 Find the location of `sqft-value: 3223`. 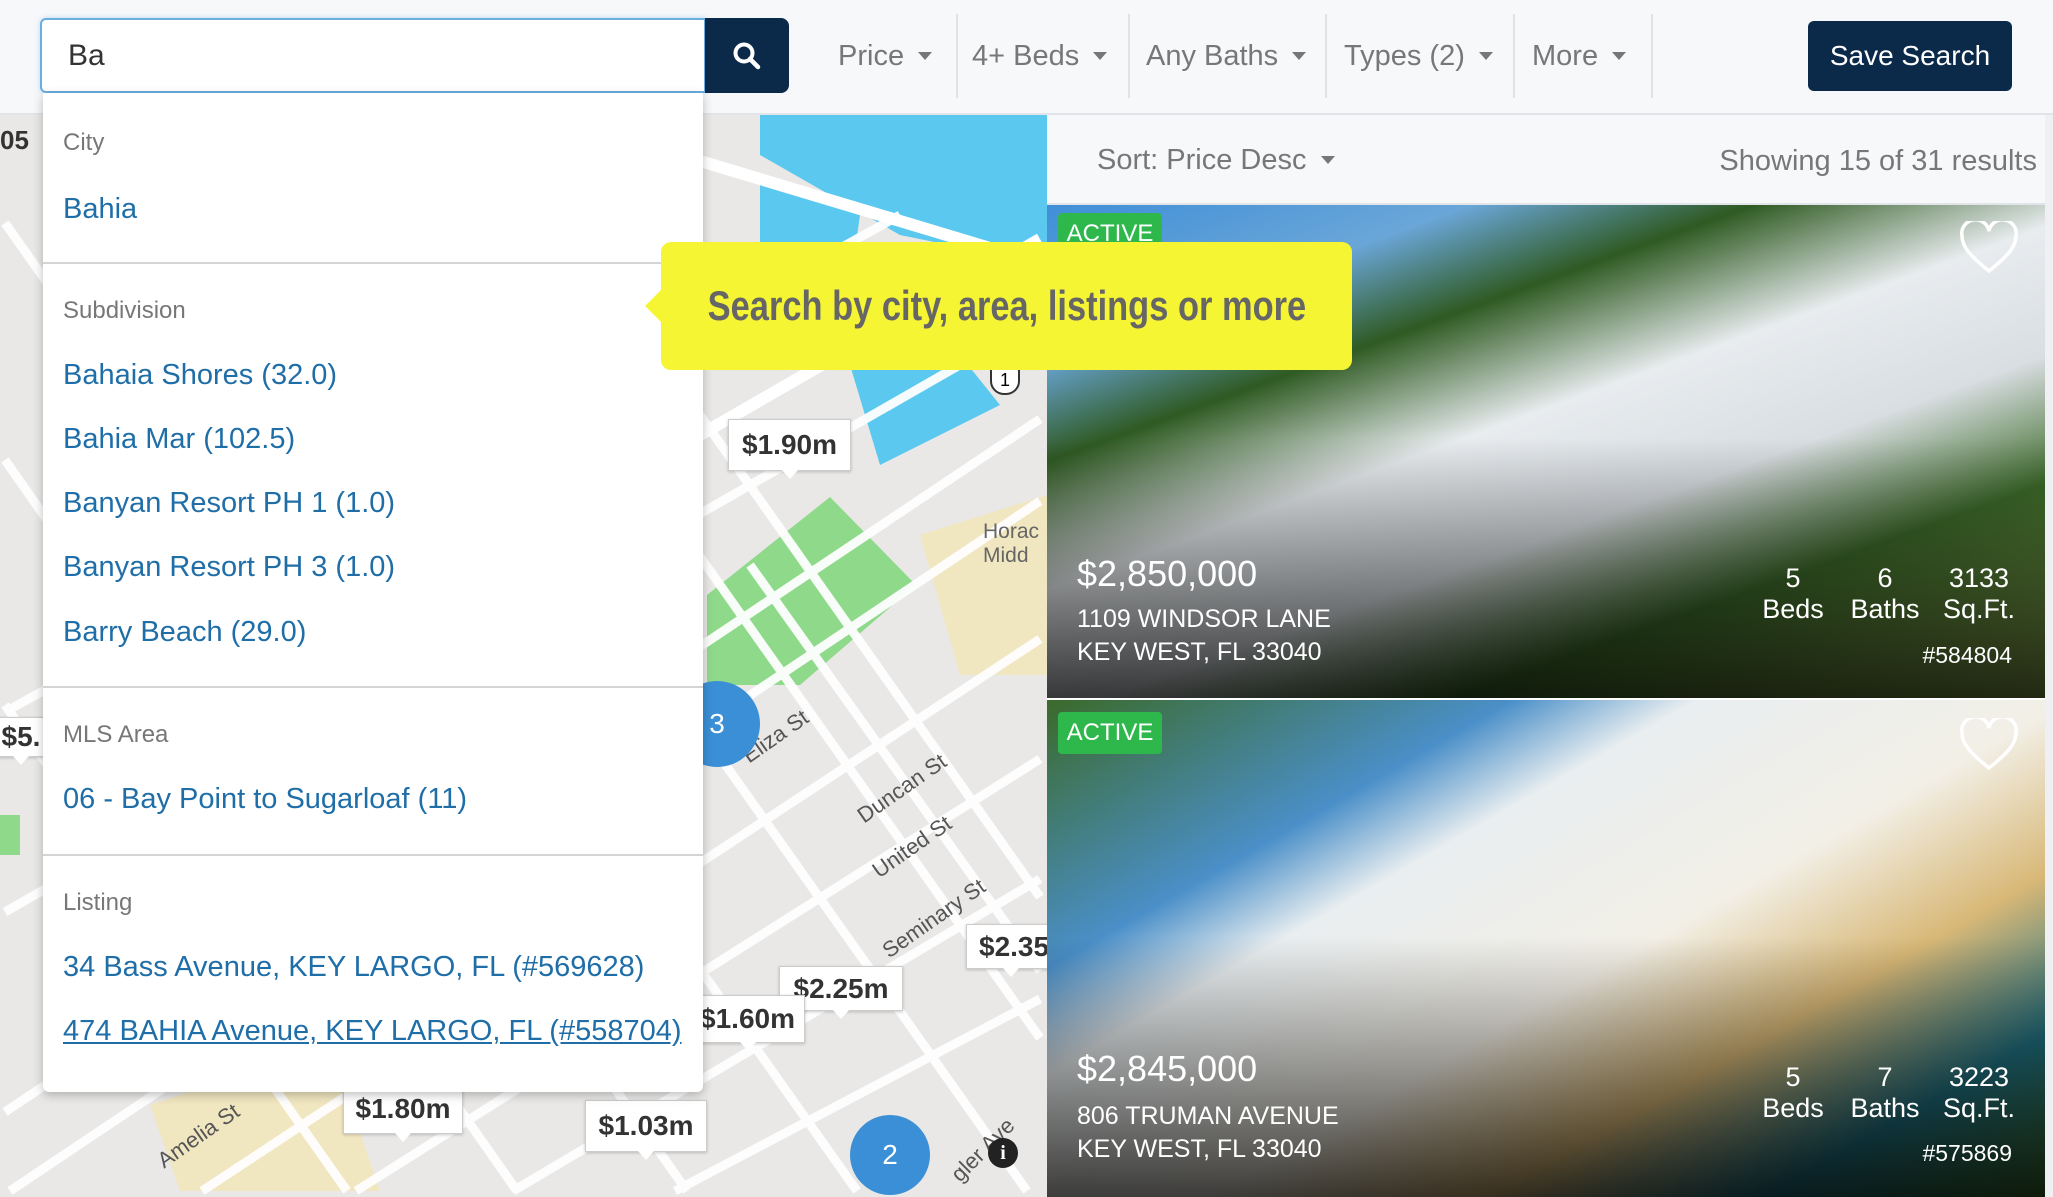

sqft-value: 3223 is located at coordinates (1979, 1077).